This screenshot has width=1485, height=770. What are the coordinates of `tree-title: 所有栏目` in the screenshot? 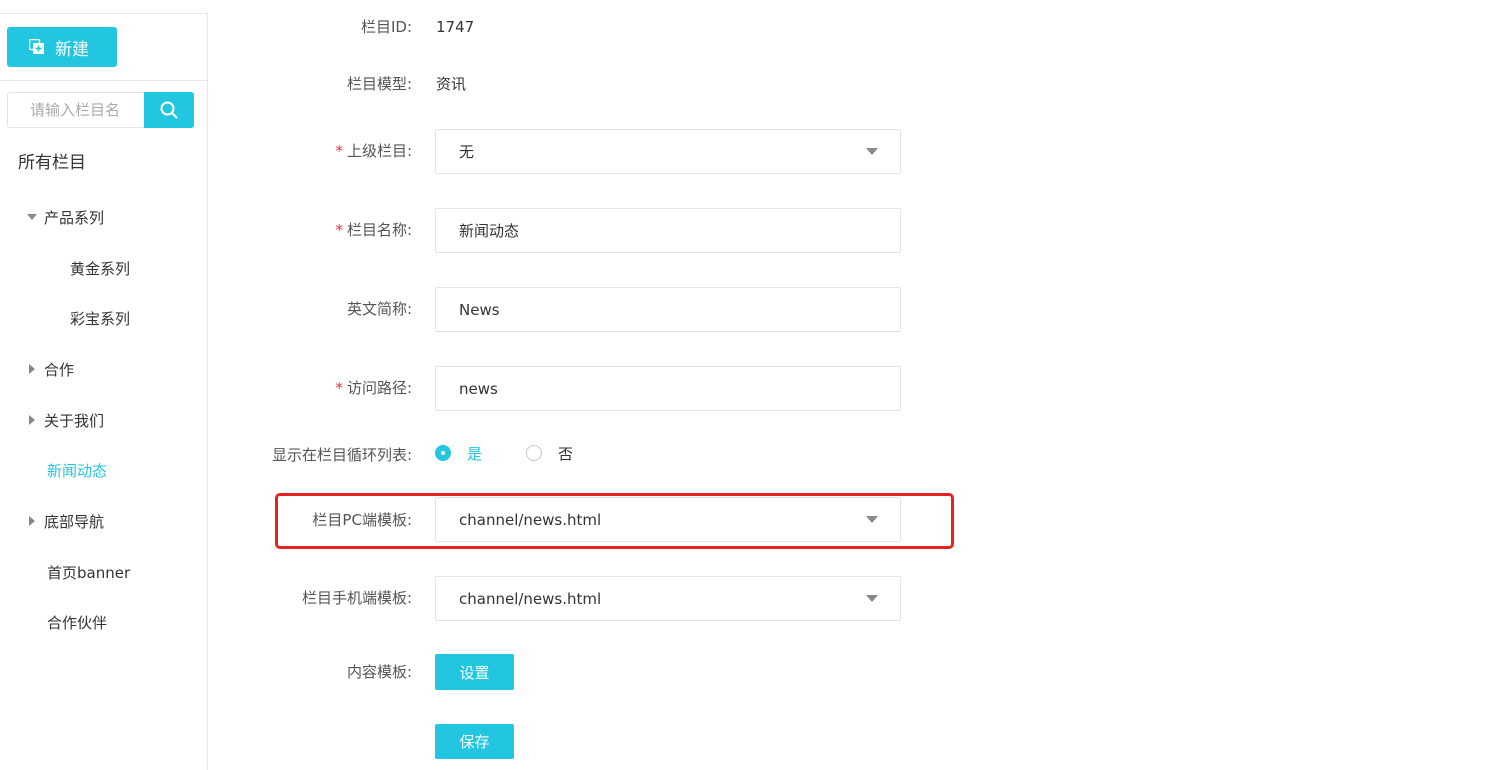 It's located at (52, 163).